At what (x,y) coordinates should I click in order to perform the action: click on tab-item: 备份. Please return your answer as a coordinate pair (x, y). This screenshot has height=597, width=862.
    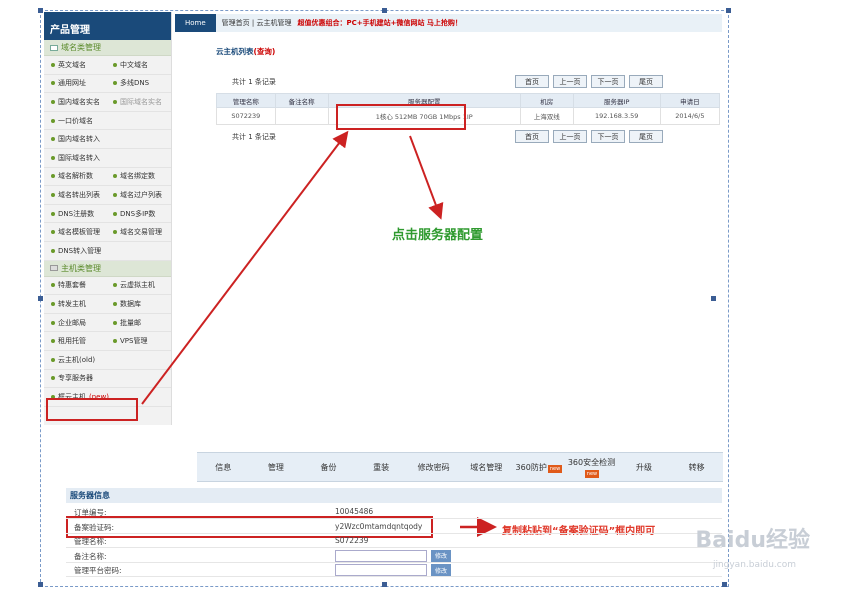
    Looking at the image, I should click on (328, 467).